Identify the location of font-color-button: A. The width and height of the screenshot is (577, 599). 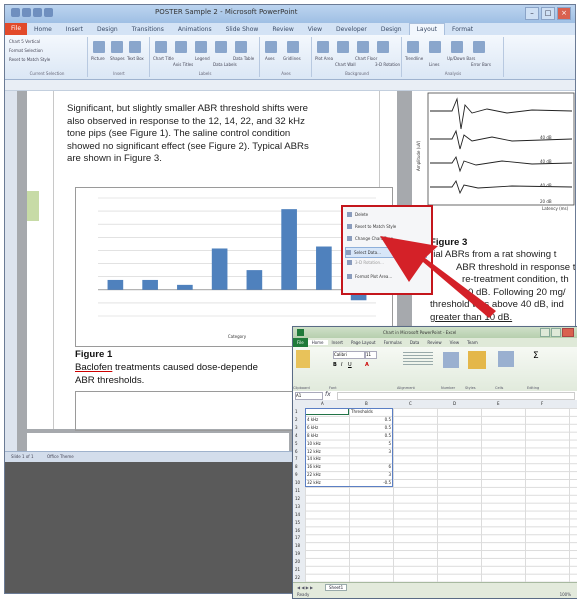
(367, 365).